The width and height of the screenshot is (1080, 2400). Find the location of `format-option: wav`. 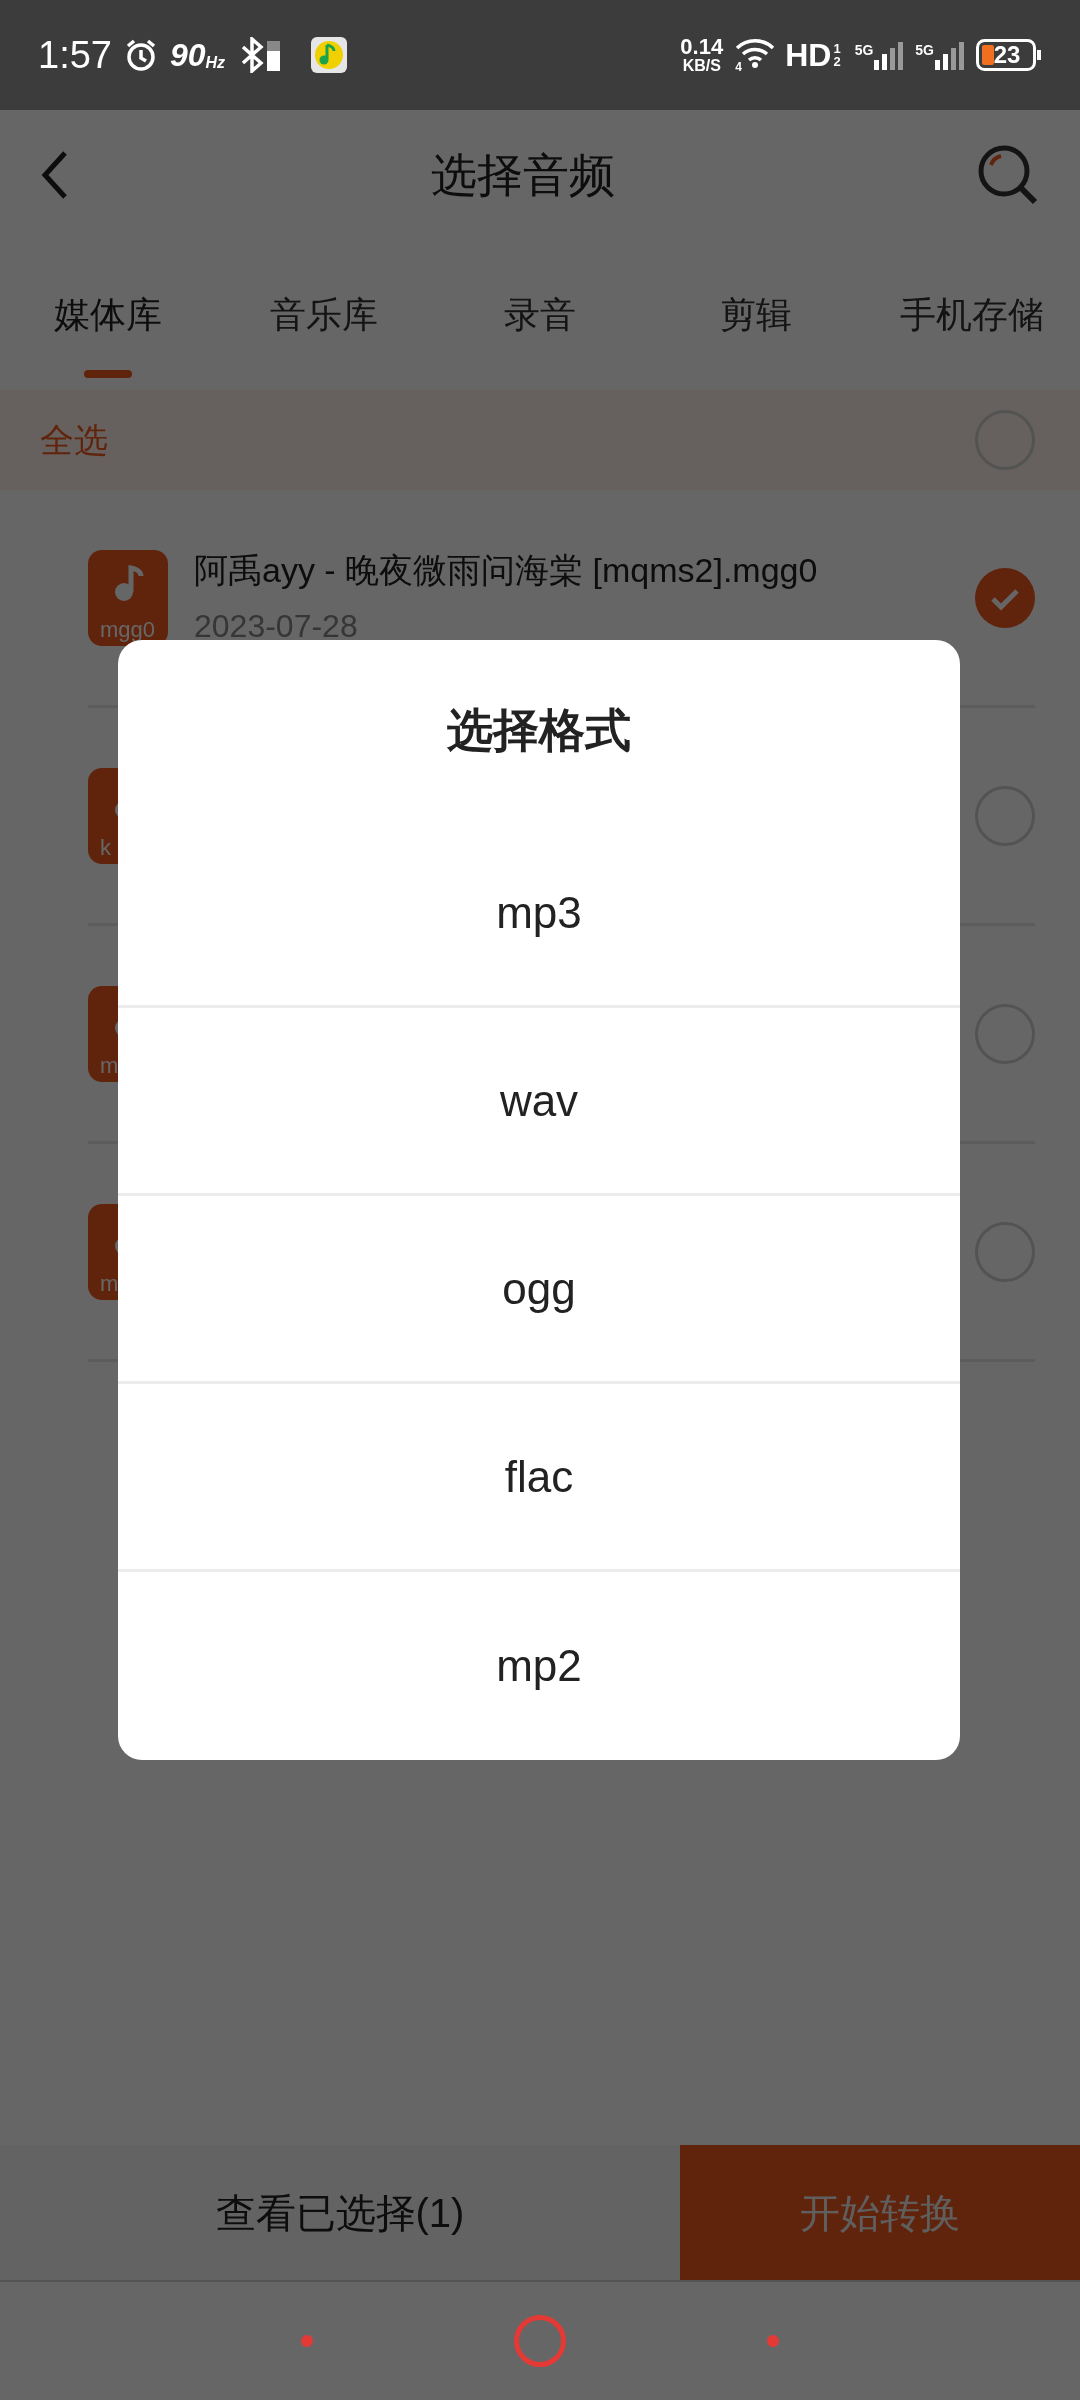

format-option: wav is located at coordinates (539, 1102).